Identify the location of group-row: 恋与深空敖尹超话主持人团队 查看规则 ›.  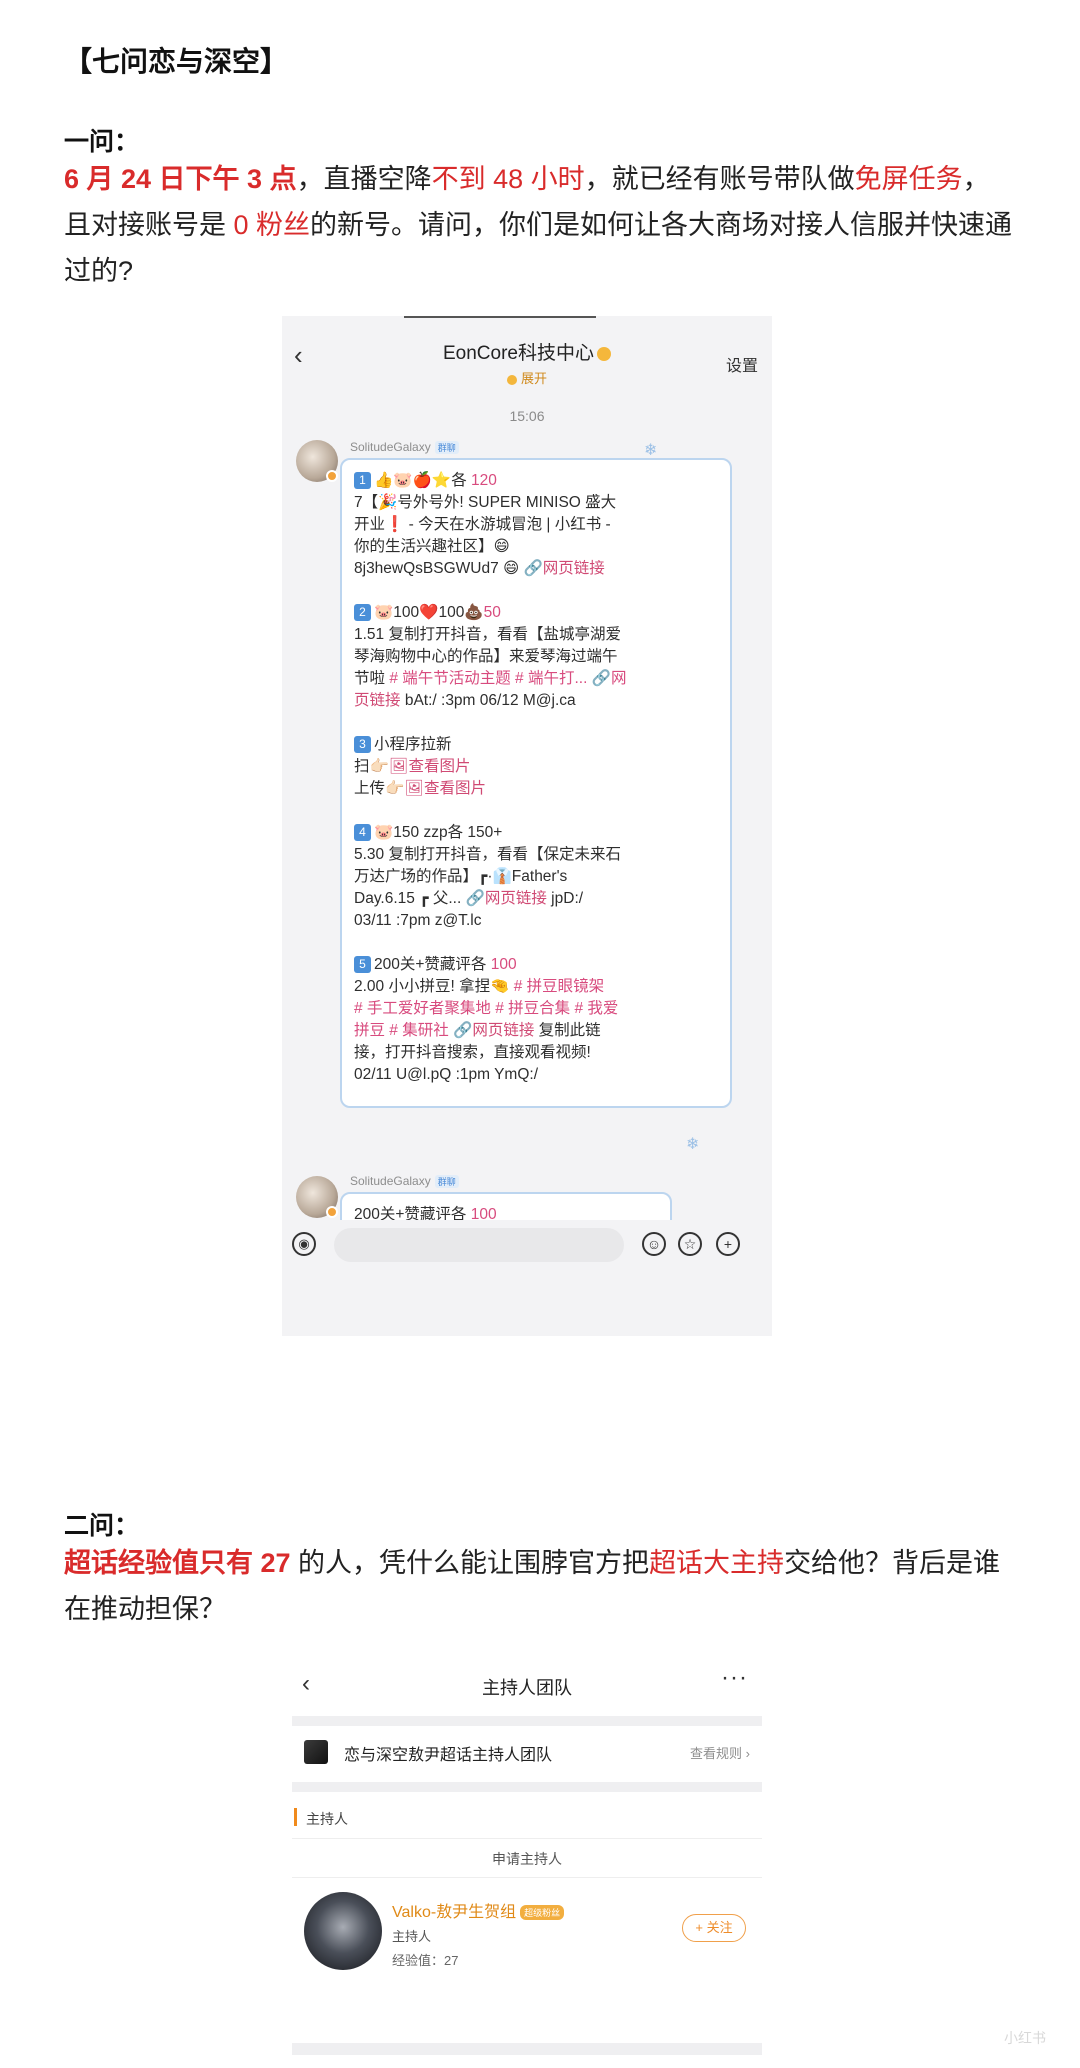
(527, 1752).